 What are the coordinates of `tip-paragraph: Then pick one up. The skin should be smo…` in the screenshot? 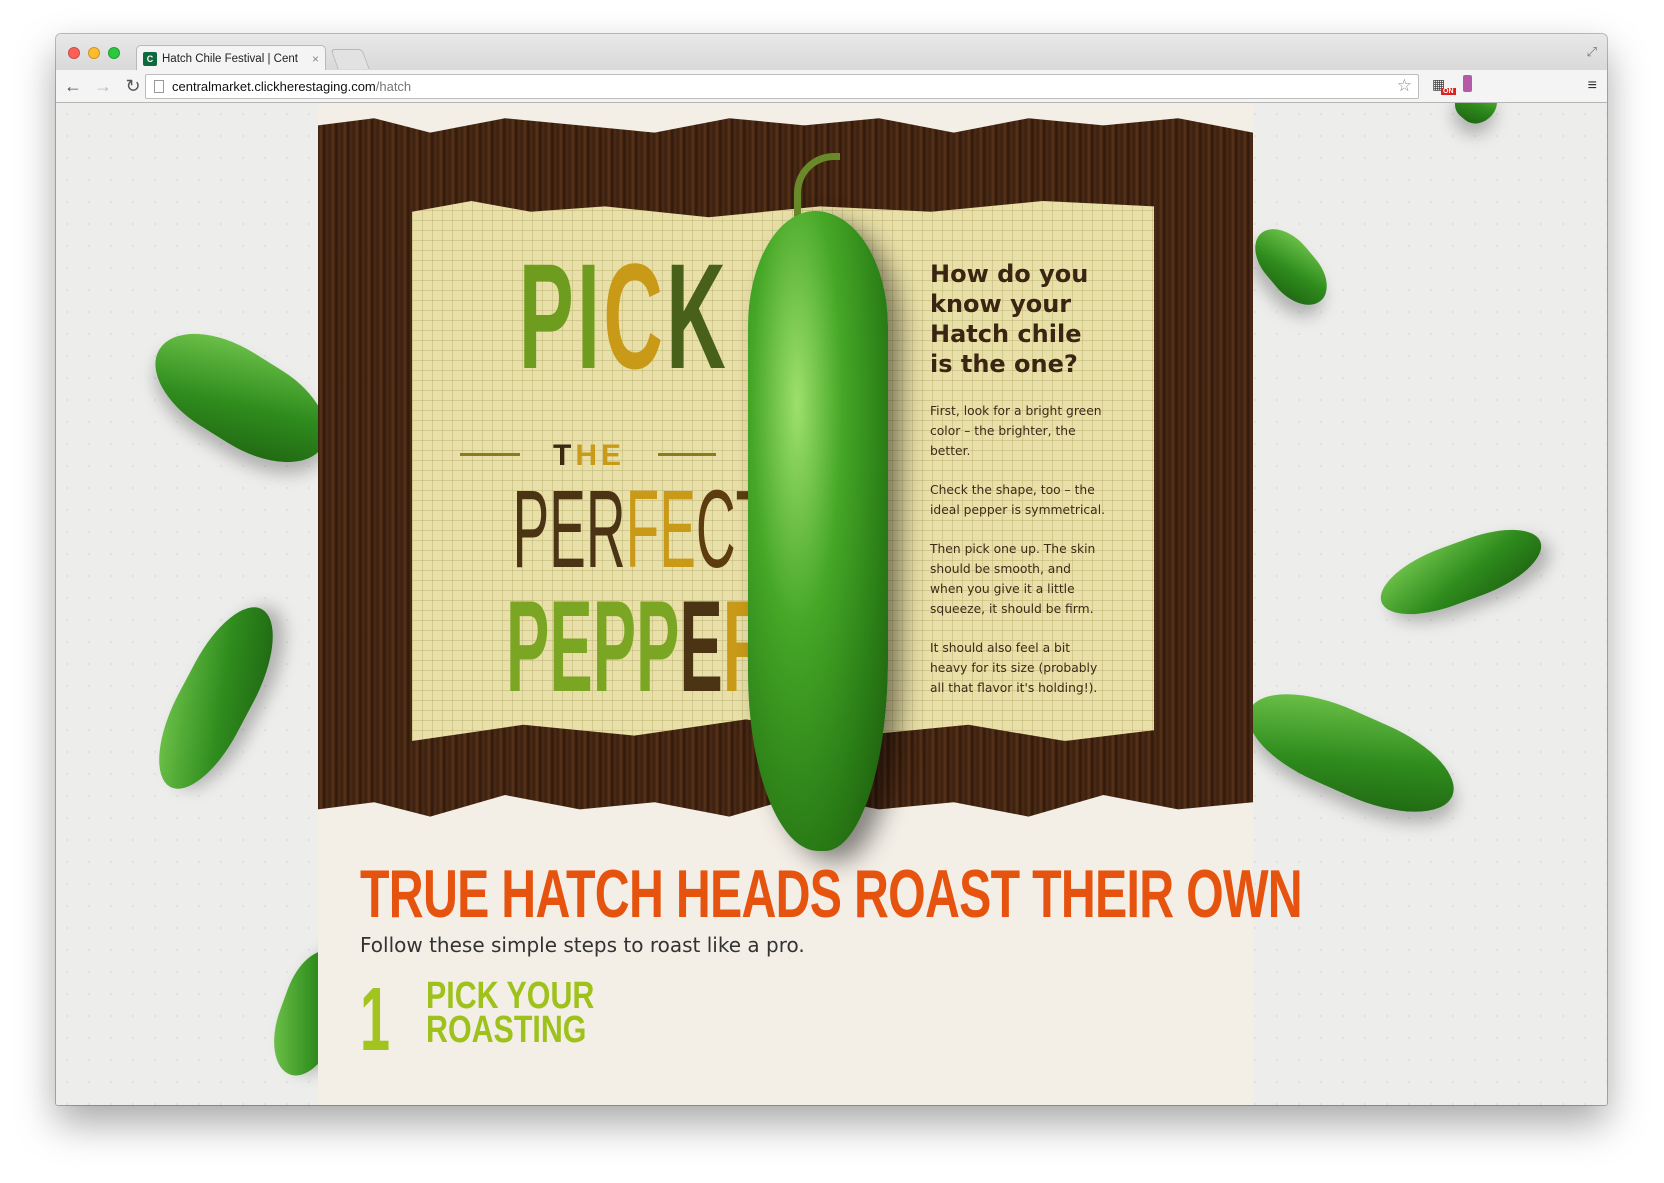 It's located at (1013, 579).